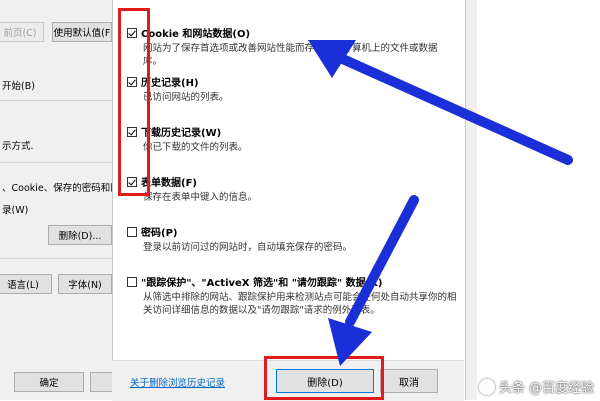  What do you see at coordinates (440, 102) in the screenshot?
I see `arrow-to-checkboxes` at bounding box center [440, 102].